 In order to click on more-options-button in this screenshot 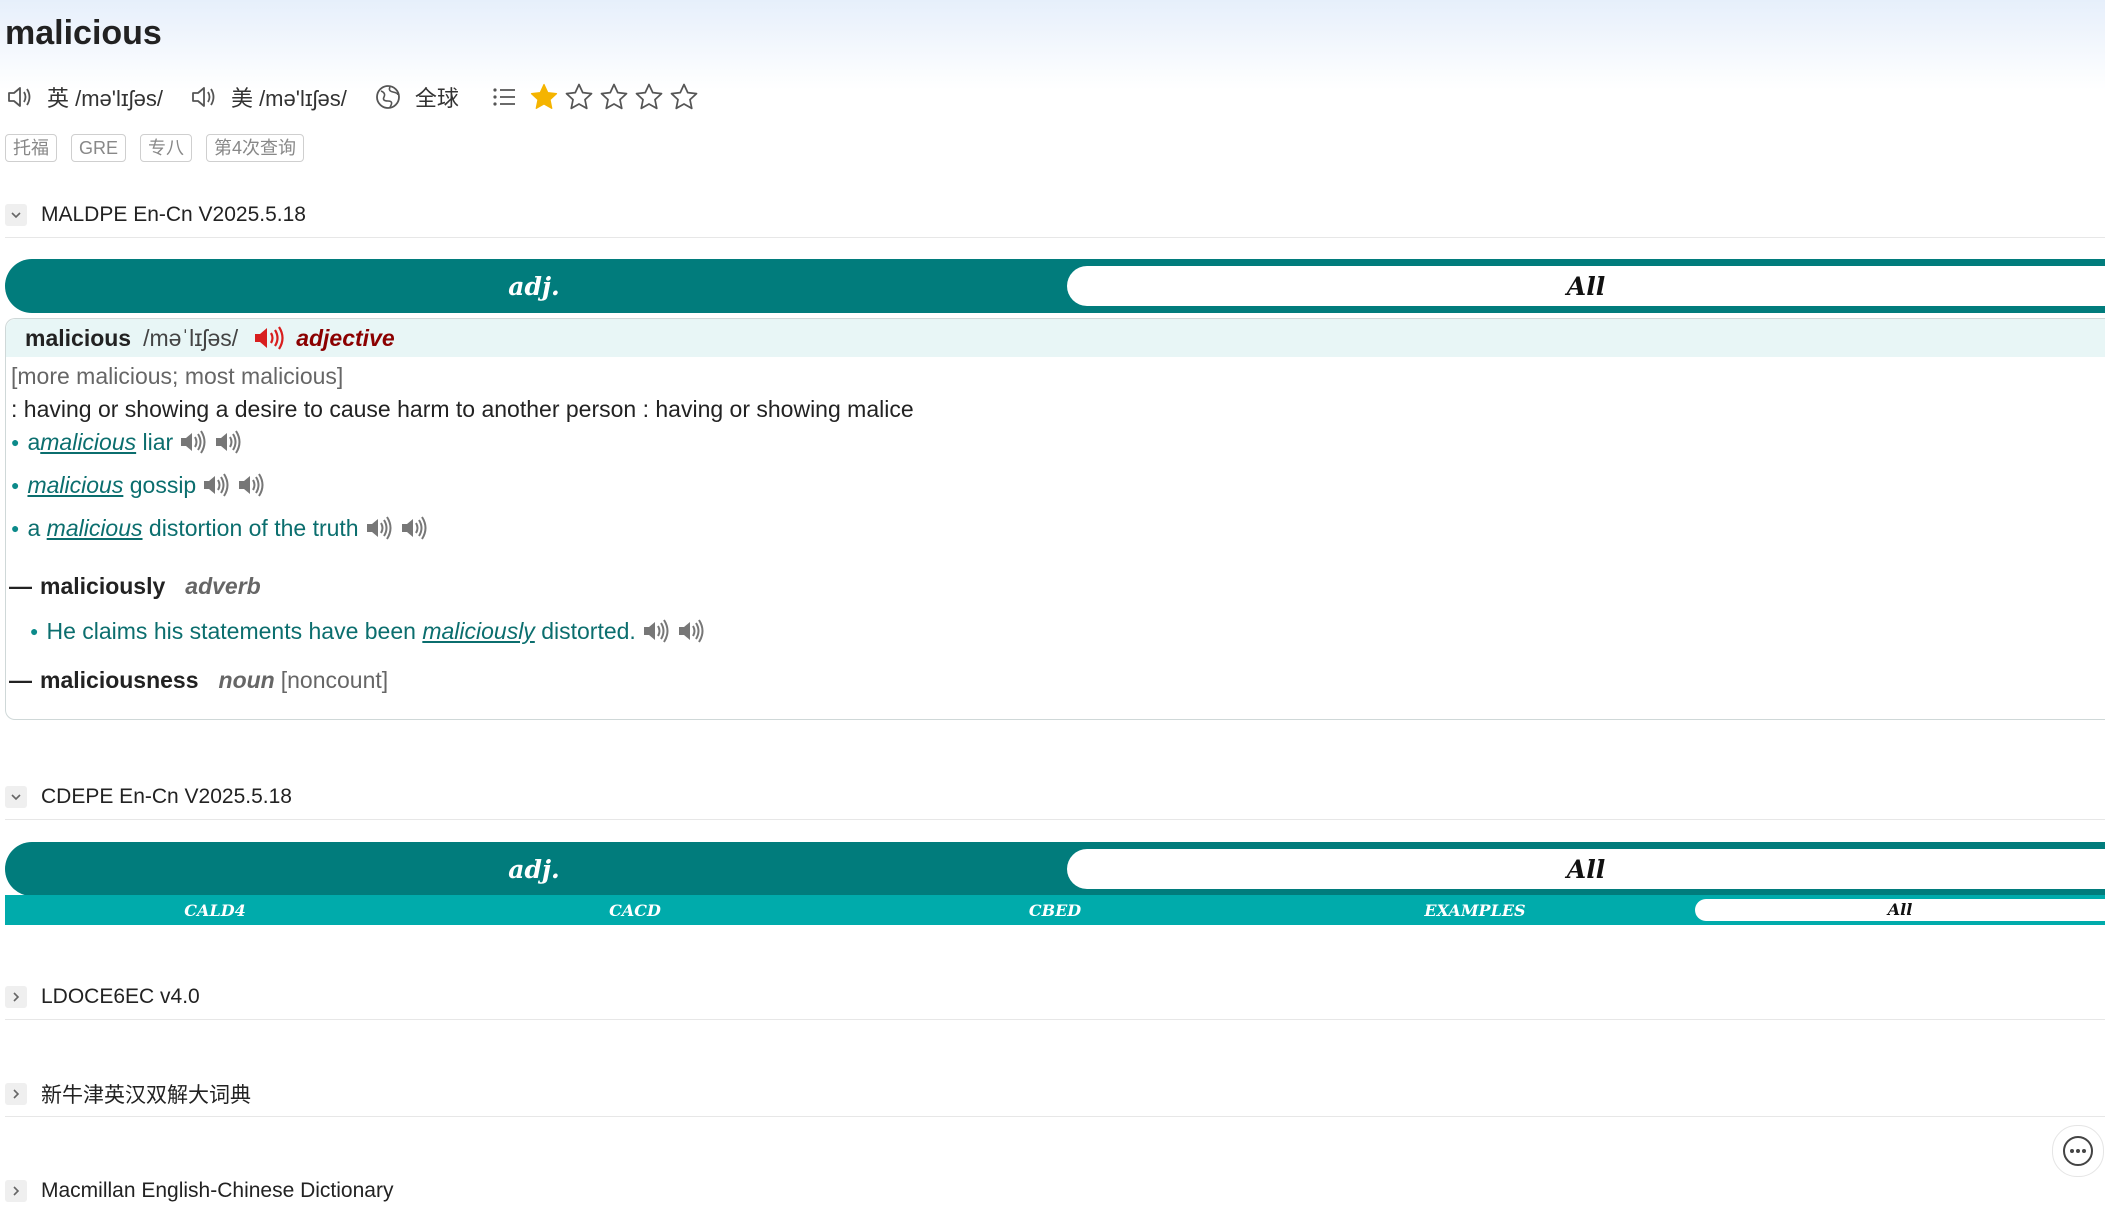, I will do `click(2078, 1151)`.